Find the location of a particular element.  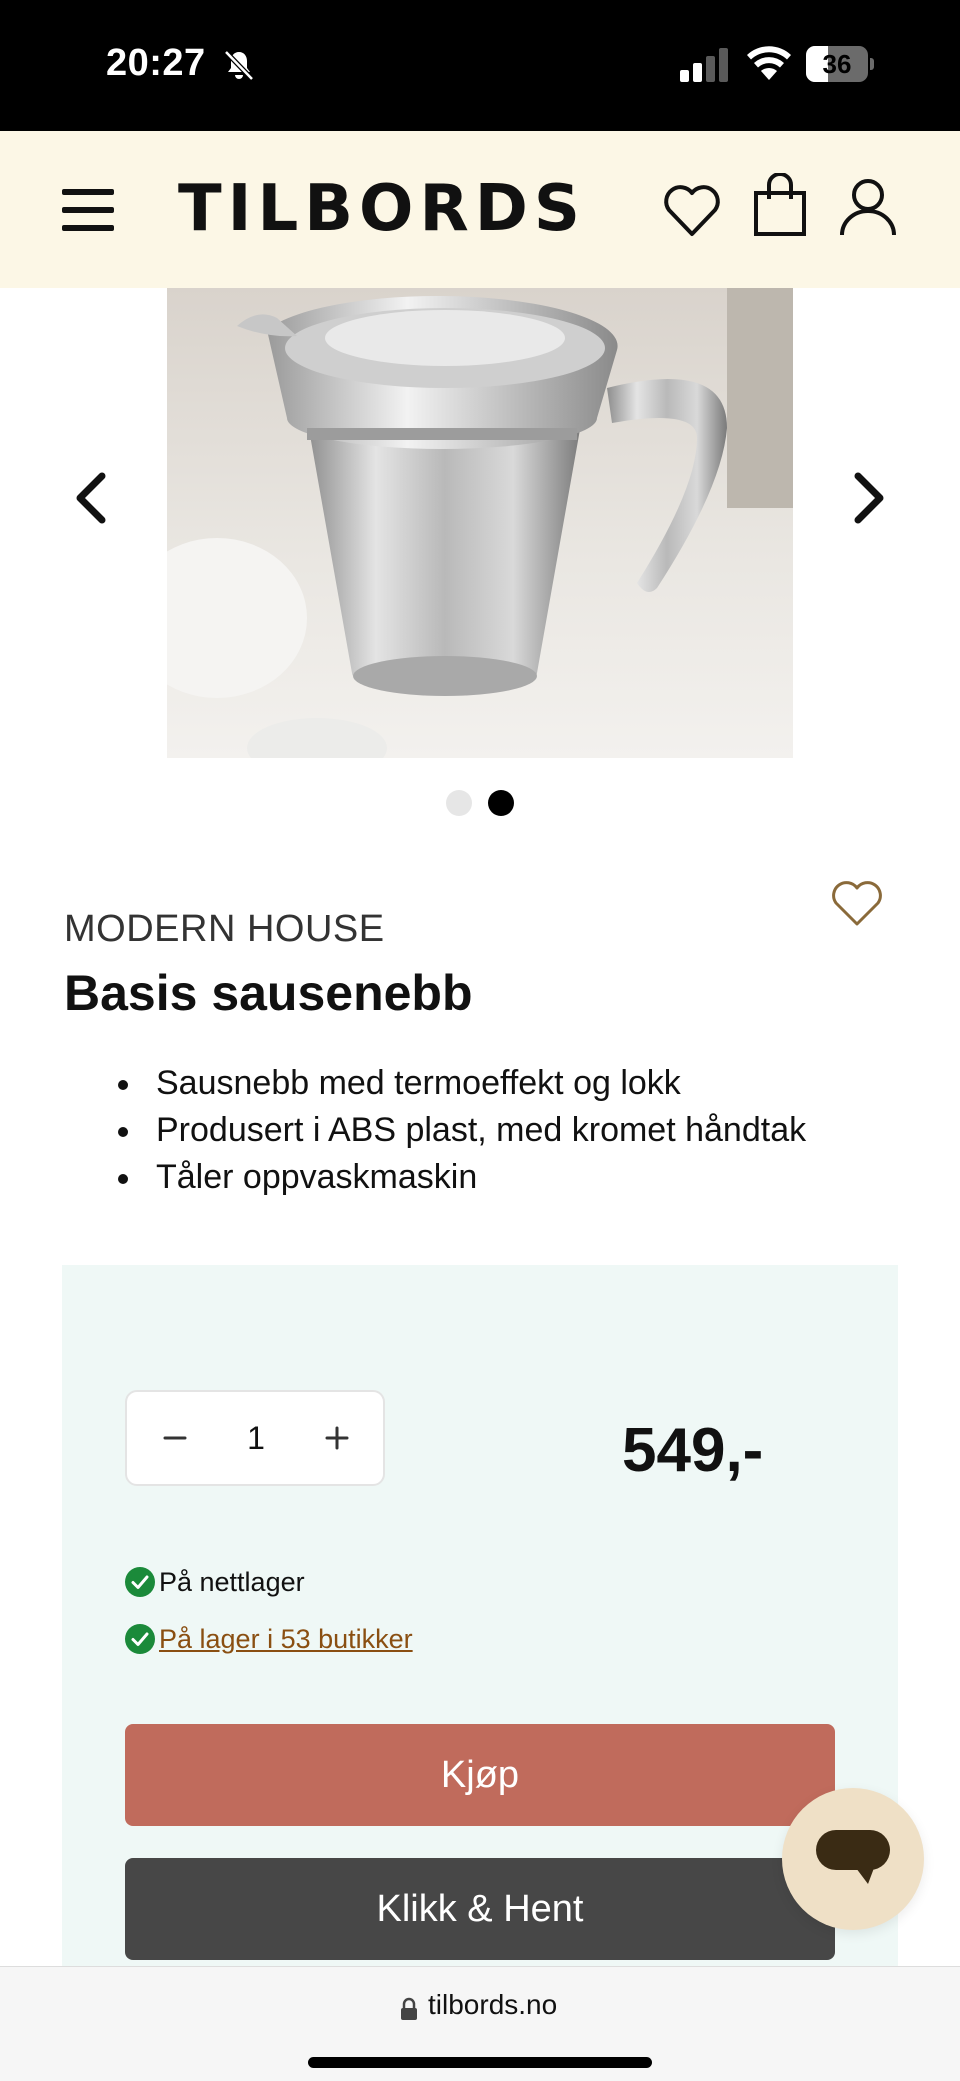

feature-item: Sausnebb med termoeffekt og lokk is located at coordinates (489, 1083).